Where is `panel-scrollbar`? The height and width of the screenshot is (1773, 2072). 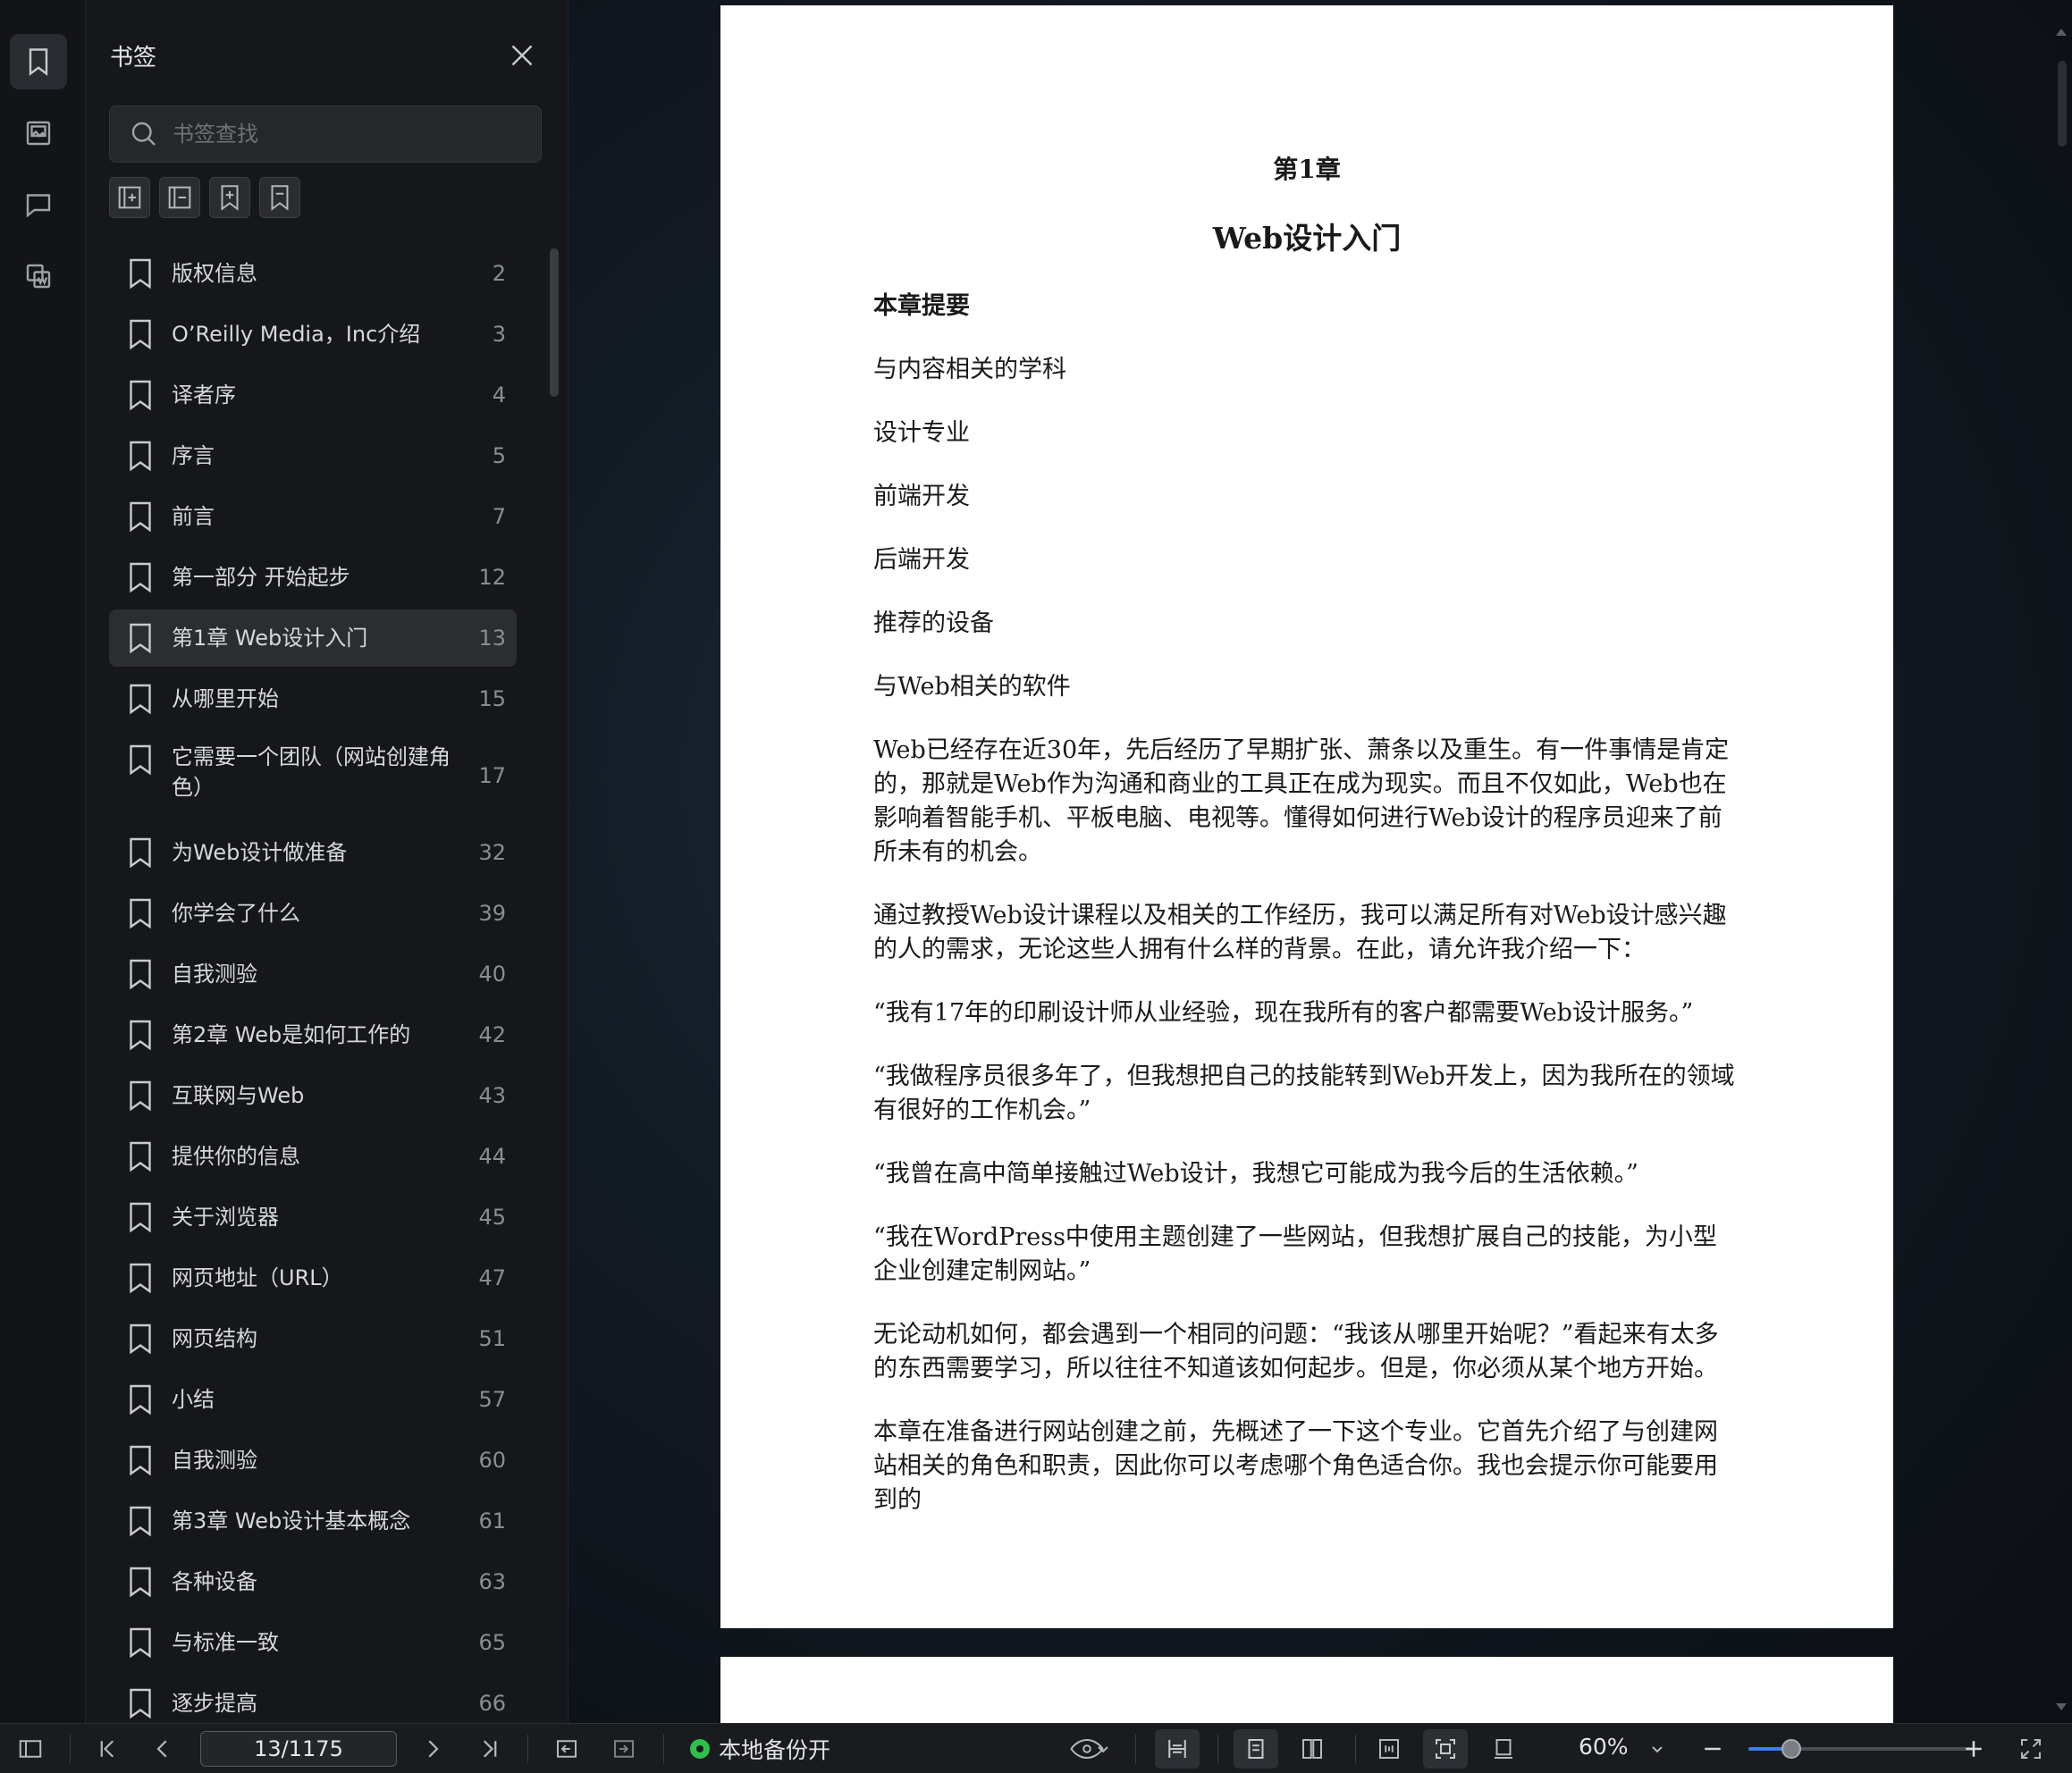
panel-scrollbar is located at coordinates (554, 323).